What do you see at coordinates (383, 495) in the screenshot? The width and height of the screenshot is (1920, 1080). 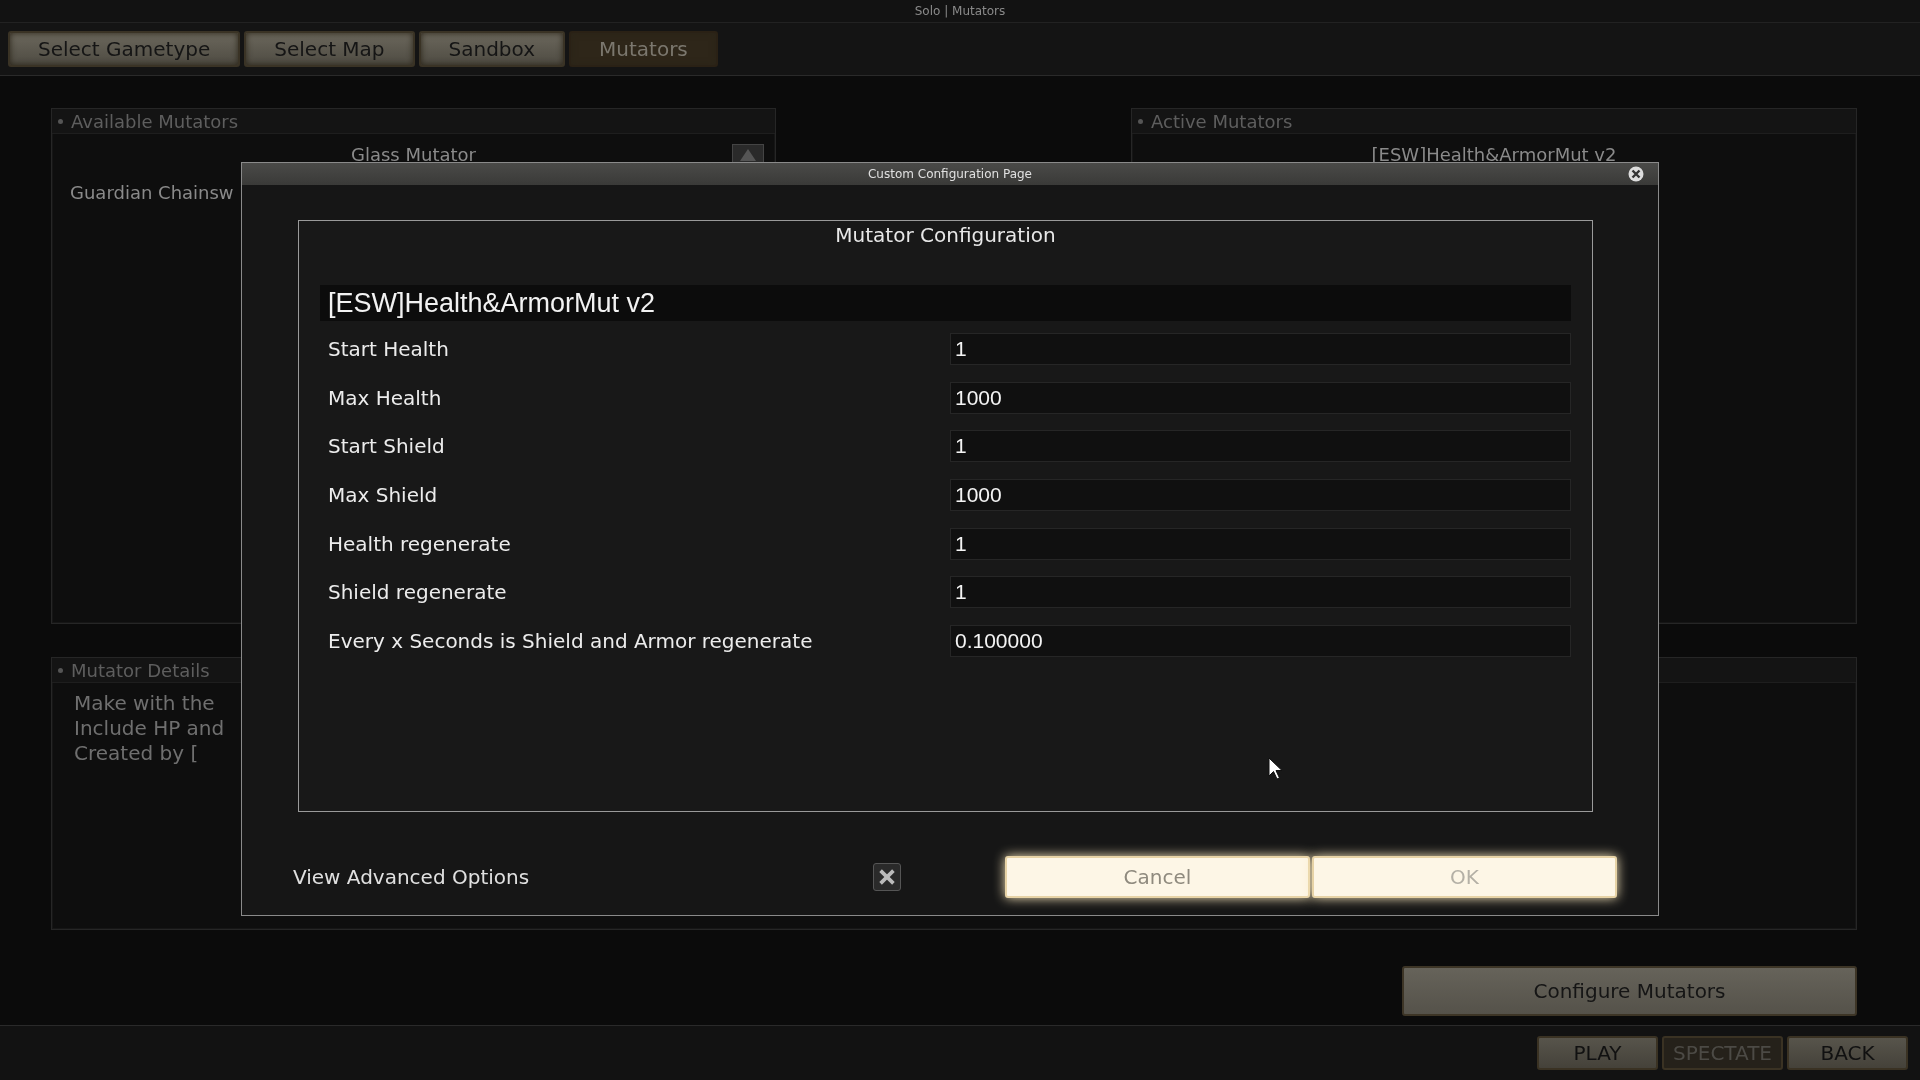 I see `setting-label: Max Shield` at bounding box center [383, 495].